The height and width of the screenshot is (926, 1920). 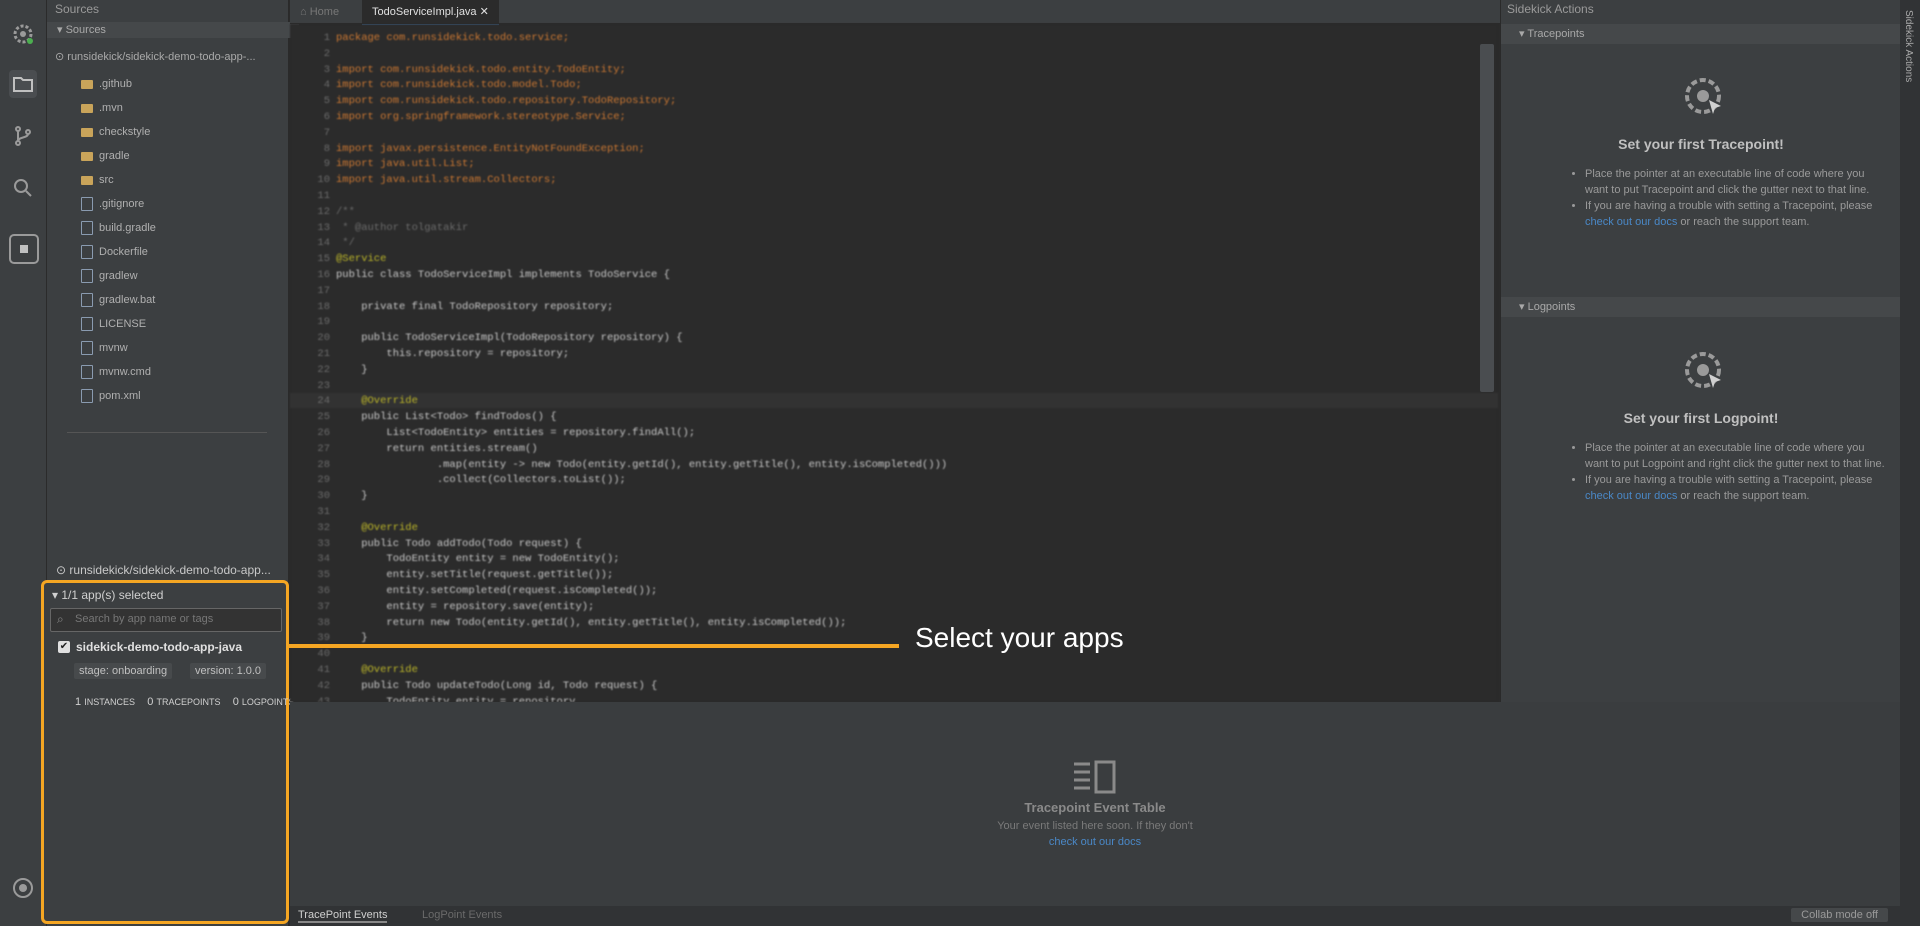 What do you see at coordinates (310, 638) in the screenshot?
I see `line-number: 39` at bounding box center [310, 638].